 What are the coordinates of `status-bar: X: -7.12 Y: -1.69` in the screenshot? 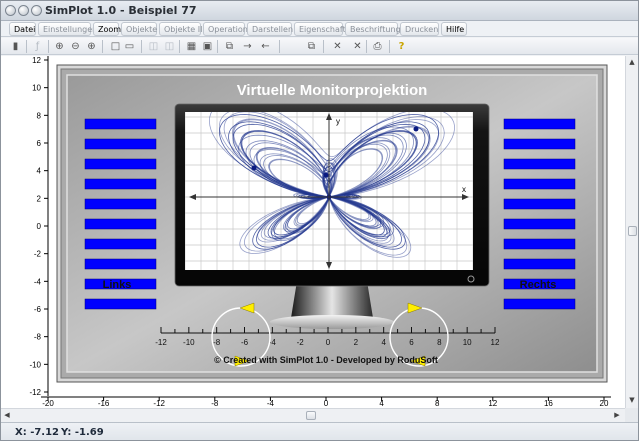 It's located at (319, 431).